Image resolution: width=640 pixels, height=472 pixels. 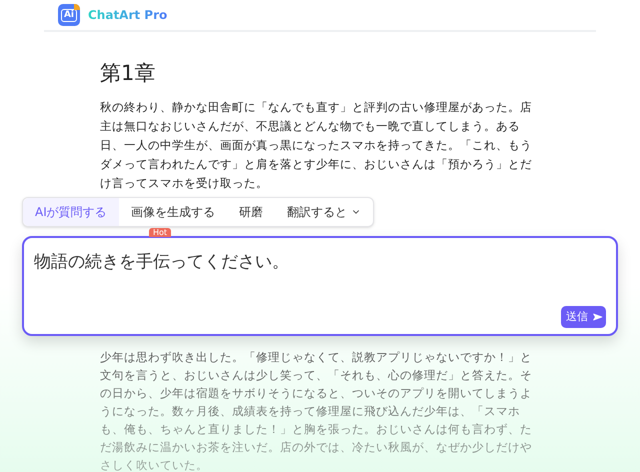 I want to click on toolbar-tab: 翻訳すると, so click(x=323, y=212).